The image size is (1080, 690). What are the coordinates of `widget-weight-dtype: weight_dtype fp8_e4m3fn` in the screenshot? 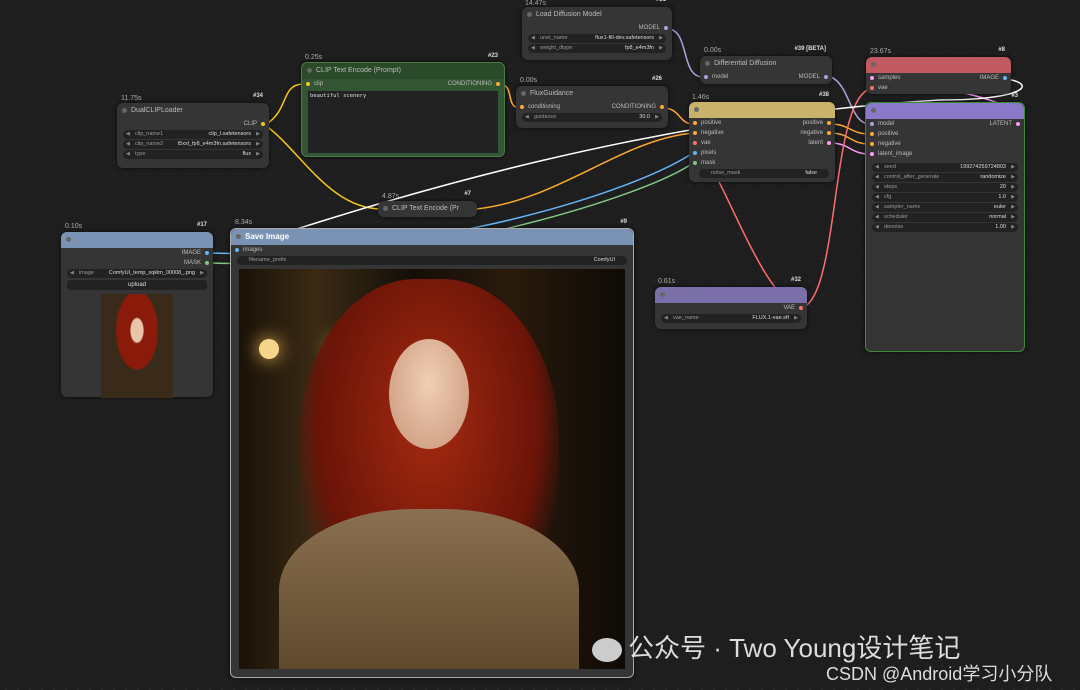 It's located at (597, 48).